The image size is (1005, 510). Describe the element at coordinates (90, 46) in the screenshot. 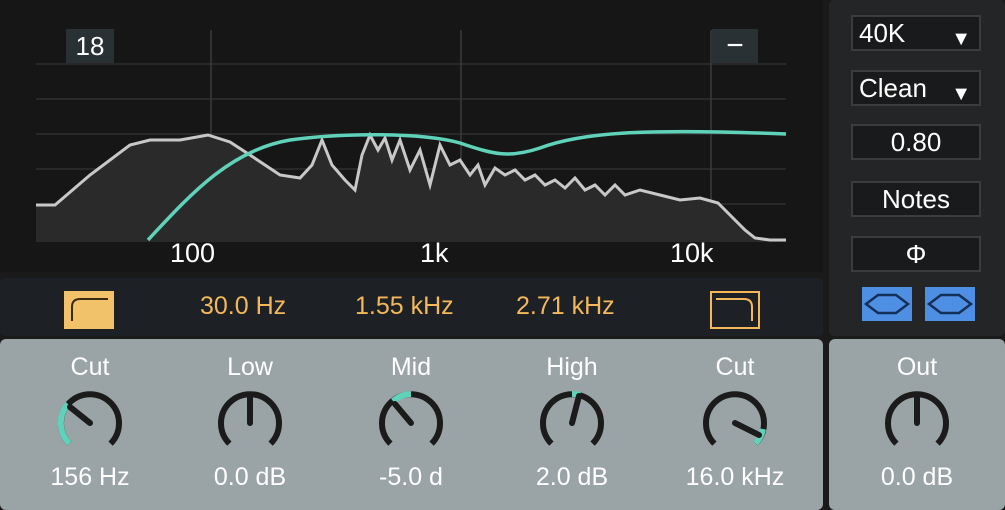

I see `db-range-badge: 18` at that location.